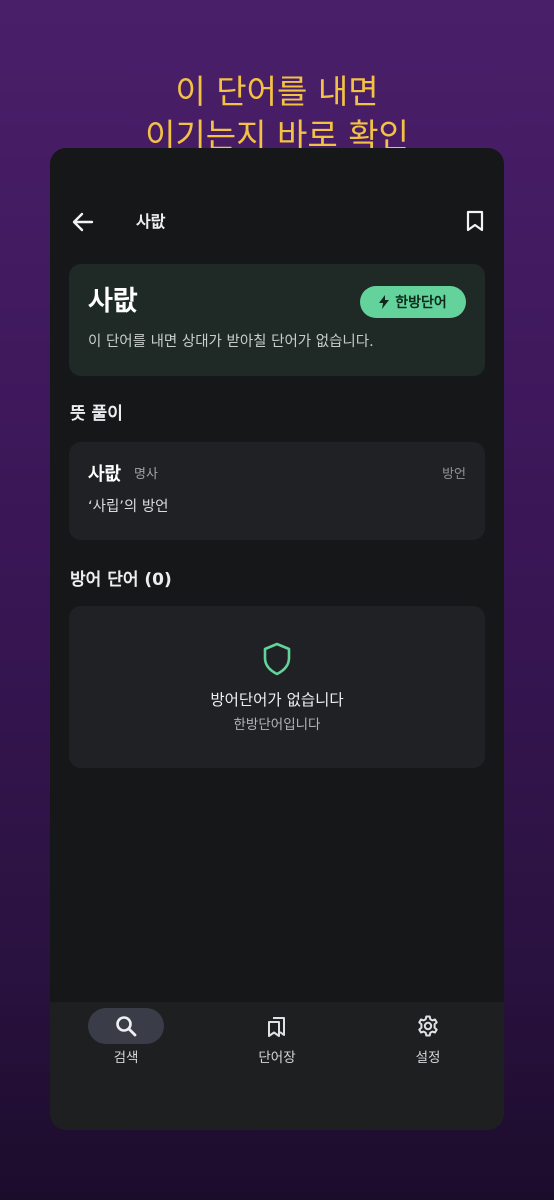  Describe the element at coordinates (96, 414) in the screenshot. I see `meaning-section-title: 뜻 풀이` at that location.